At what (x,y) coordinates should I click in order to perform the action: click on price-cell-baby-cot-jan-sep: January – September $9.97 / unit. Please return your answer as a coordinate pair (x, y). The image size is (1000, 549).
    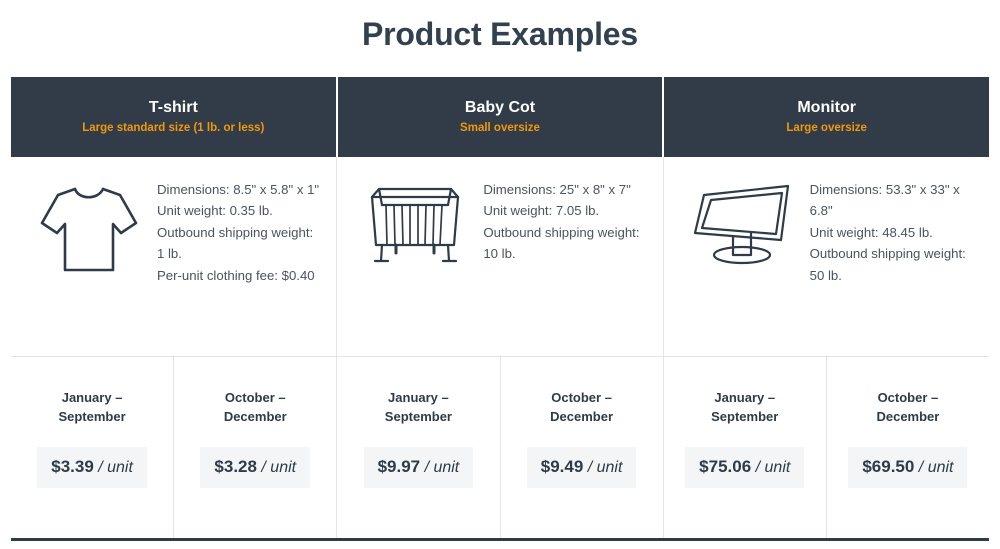
    Looking at the image, I should click on (419, 447).